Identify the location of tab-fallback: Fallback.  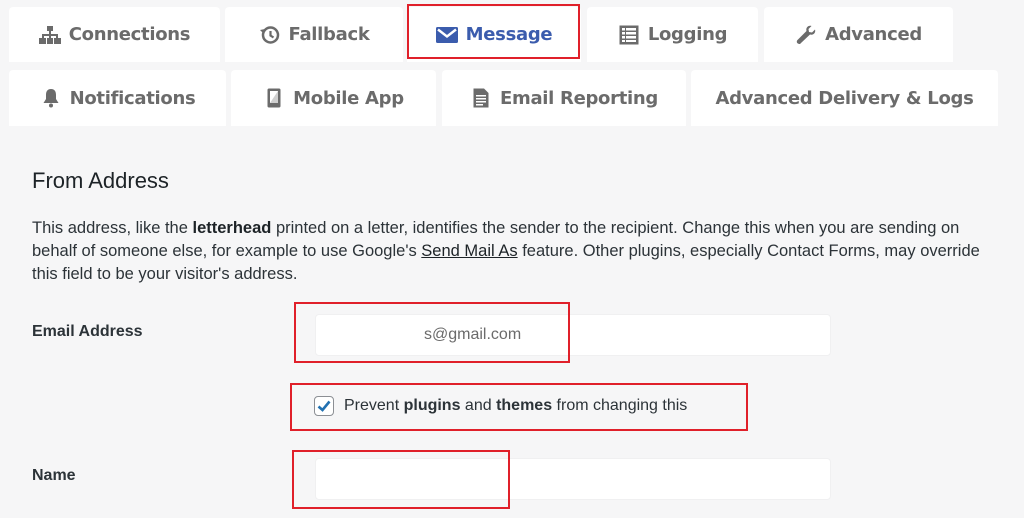
(314, 34).